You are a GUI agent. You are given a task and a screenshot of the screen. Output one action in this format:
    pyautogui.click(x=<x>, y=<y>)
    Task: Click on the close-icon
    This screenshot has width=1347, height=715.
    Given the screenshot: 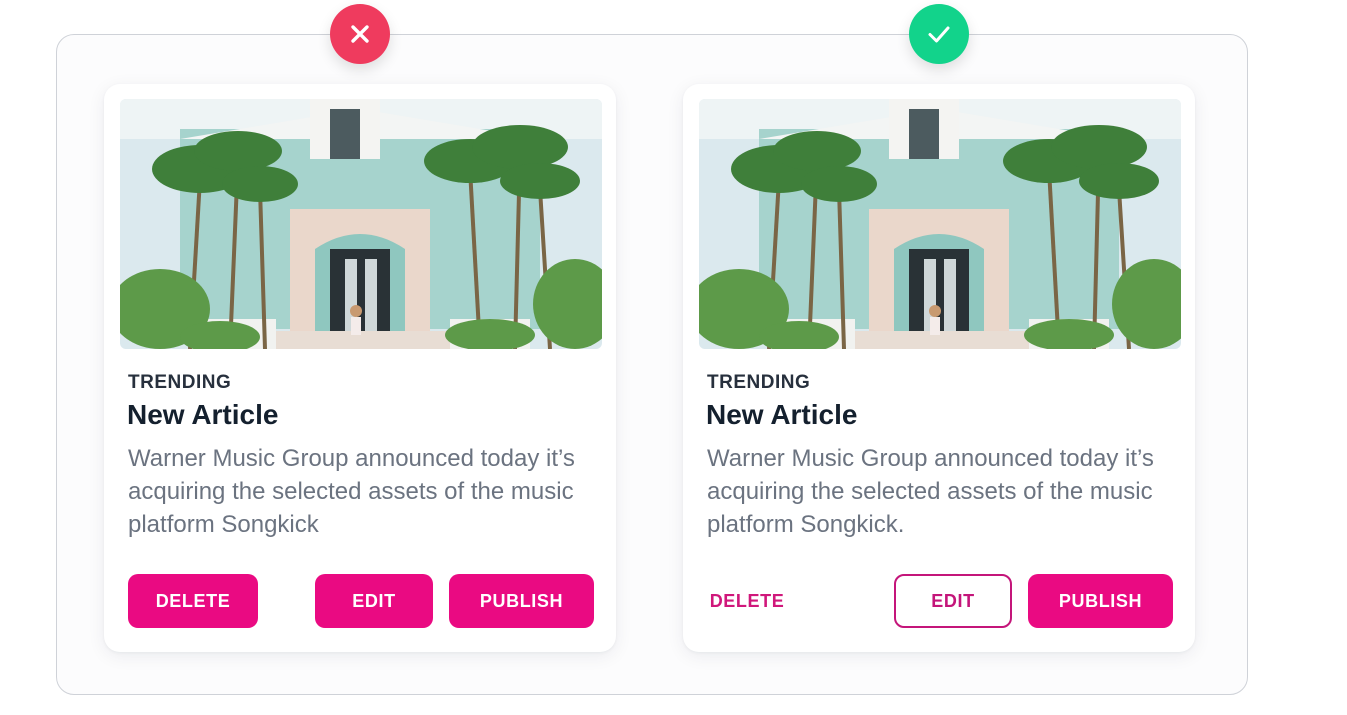 What is the action you would take?
    pyautogui.click(x=360, y=34)
    